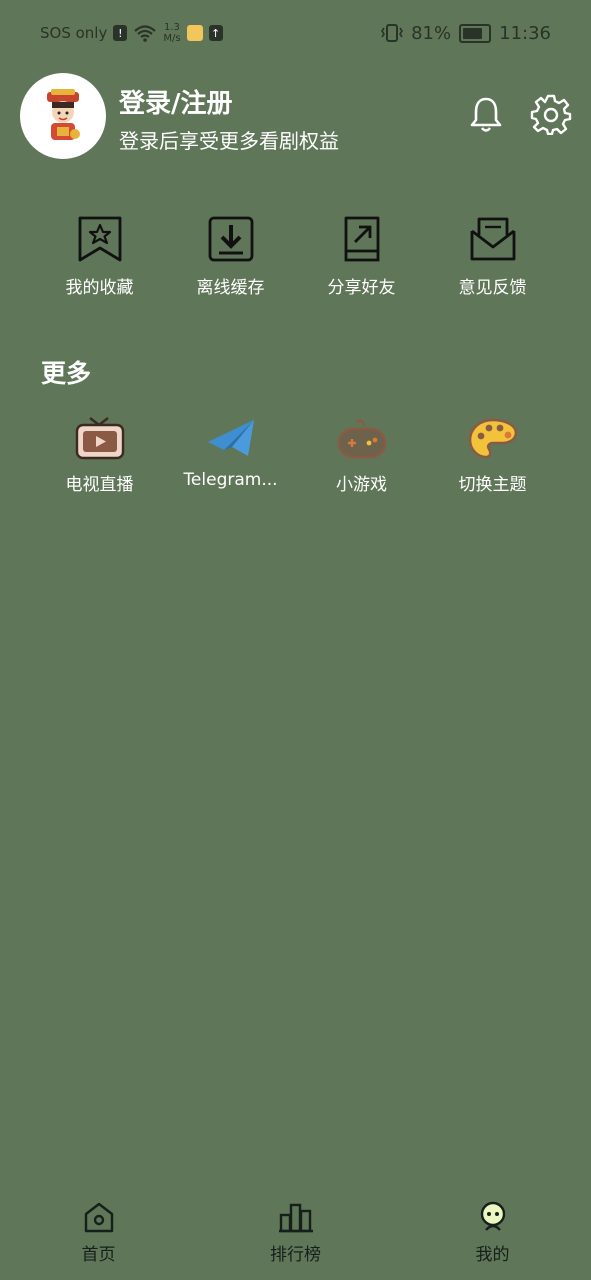  What do you see at coordinates (98, 1240) in the screenshot?
I see `nav-home: 首页` at bounding box center [98, 1240].